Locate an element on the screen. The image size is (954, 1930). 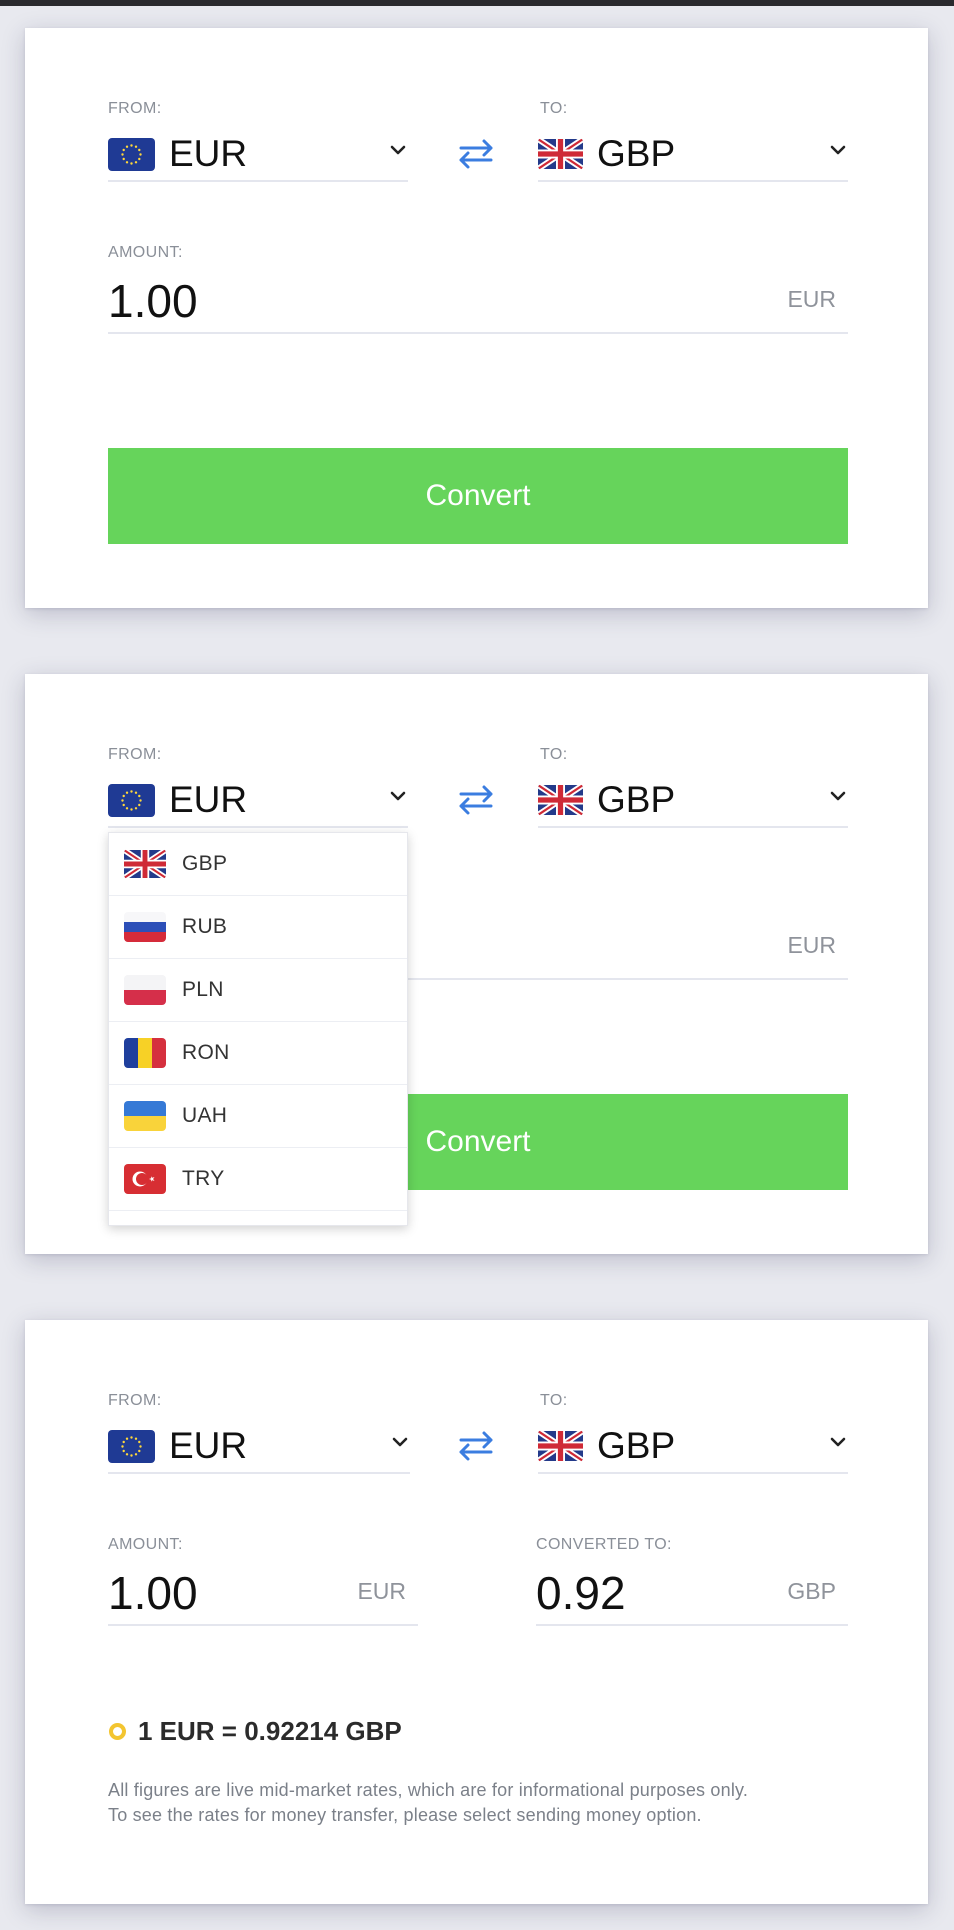
dropdown-option-gbp: GBP is located at coordinates (258, 864).